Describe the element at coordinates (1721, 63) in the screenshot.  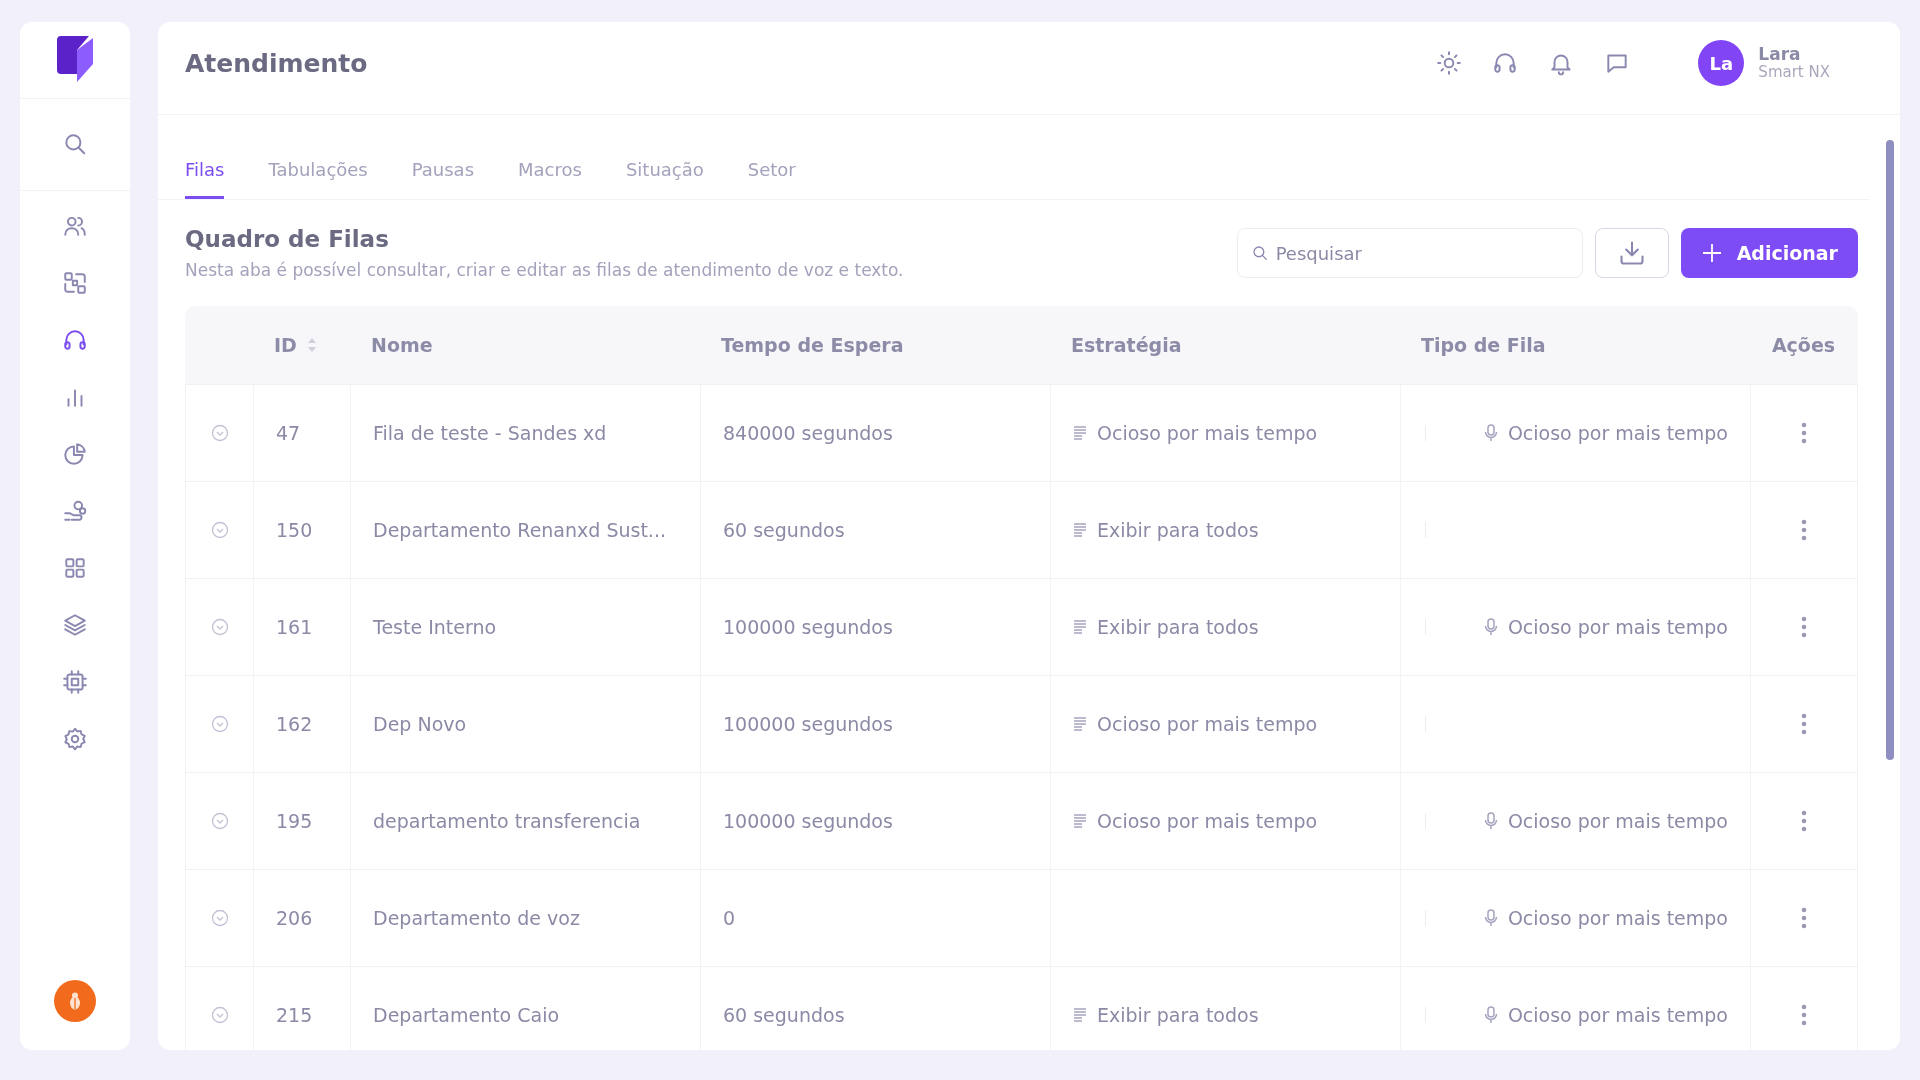
I see `user-avatar: La` at that location.